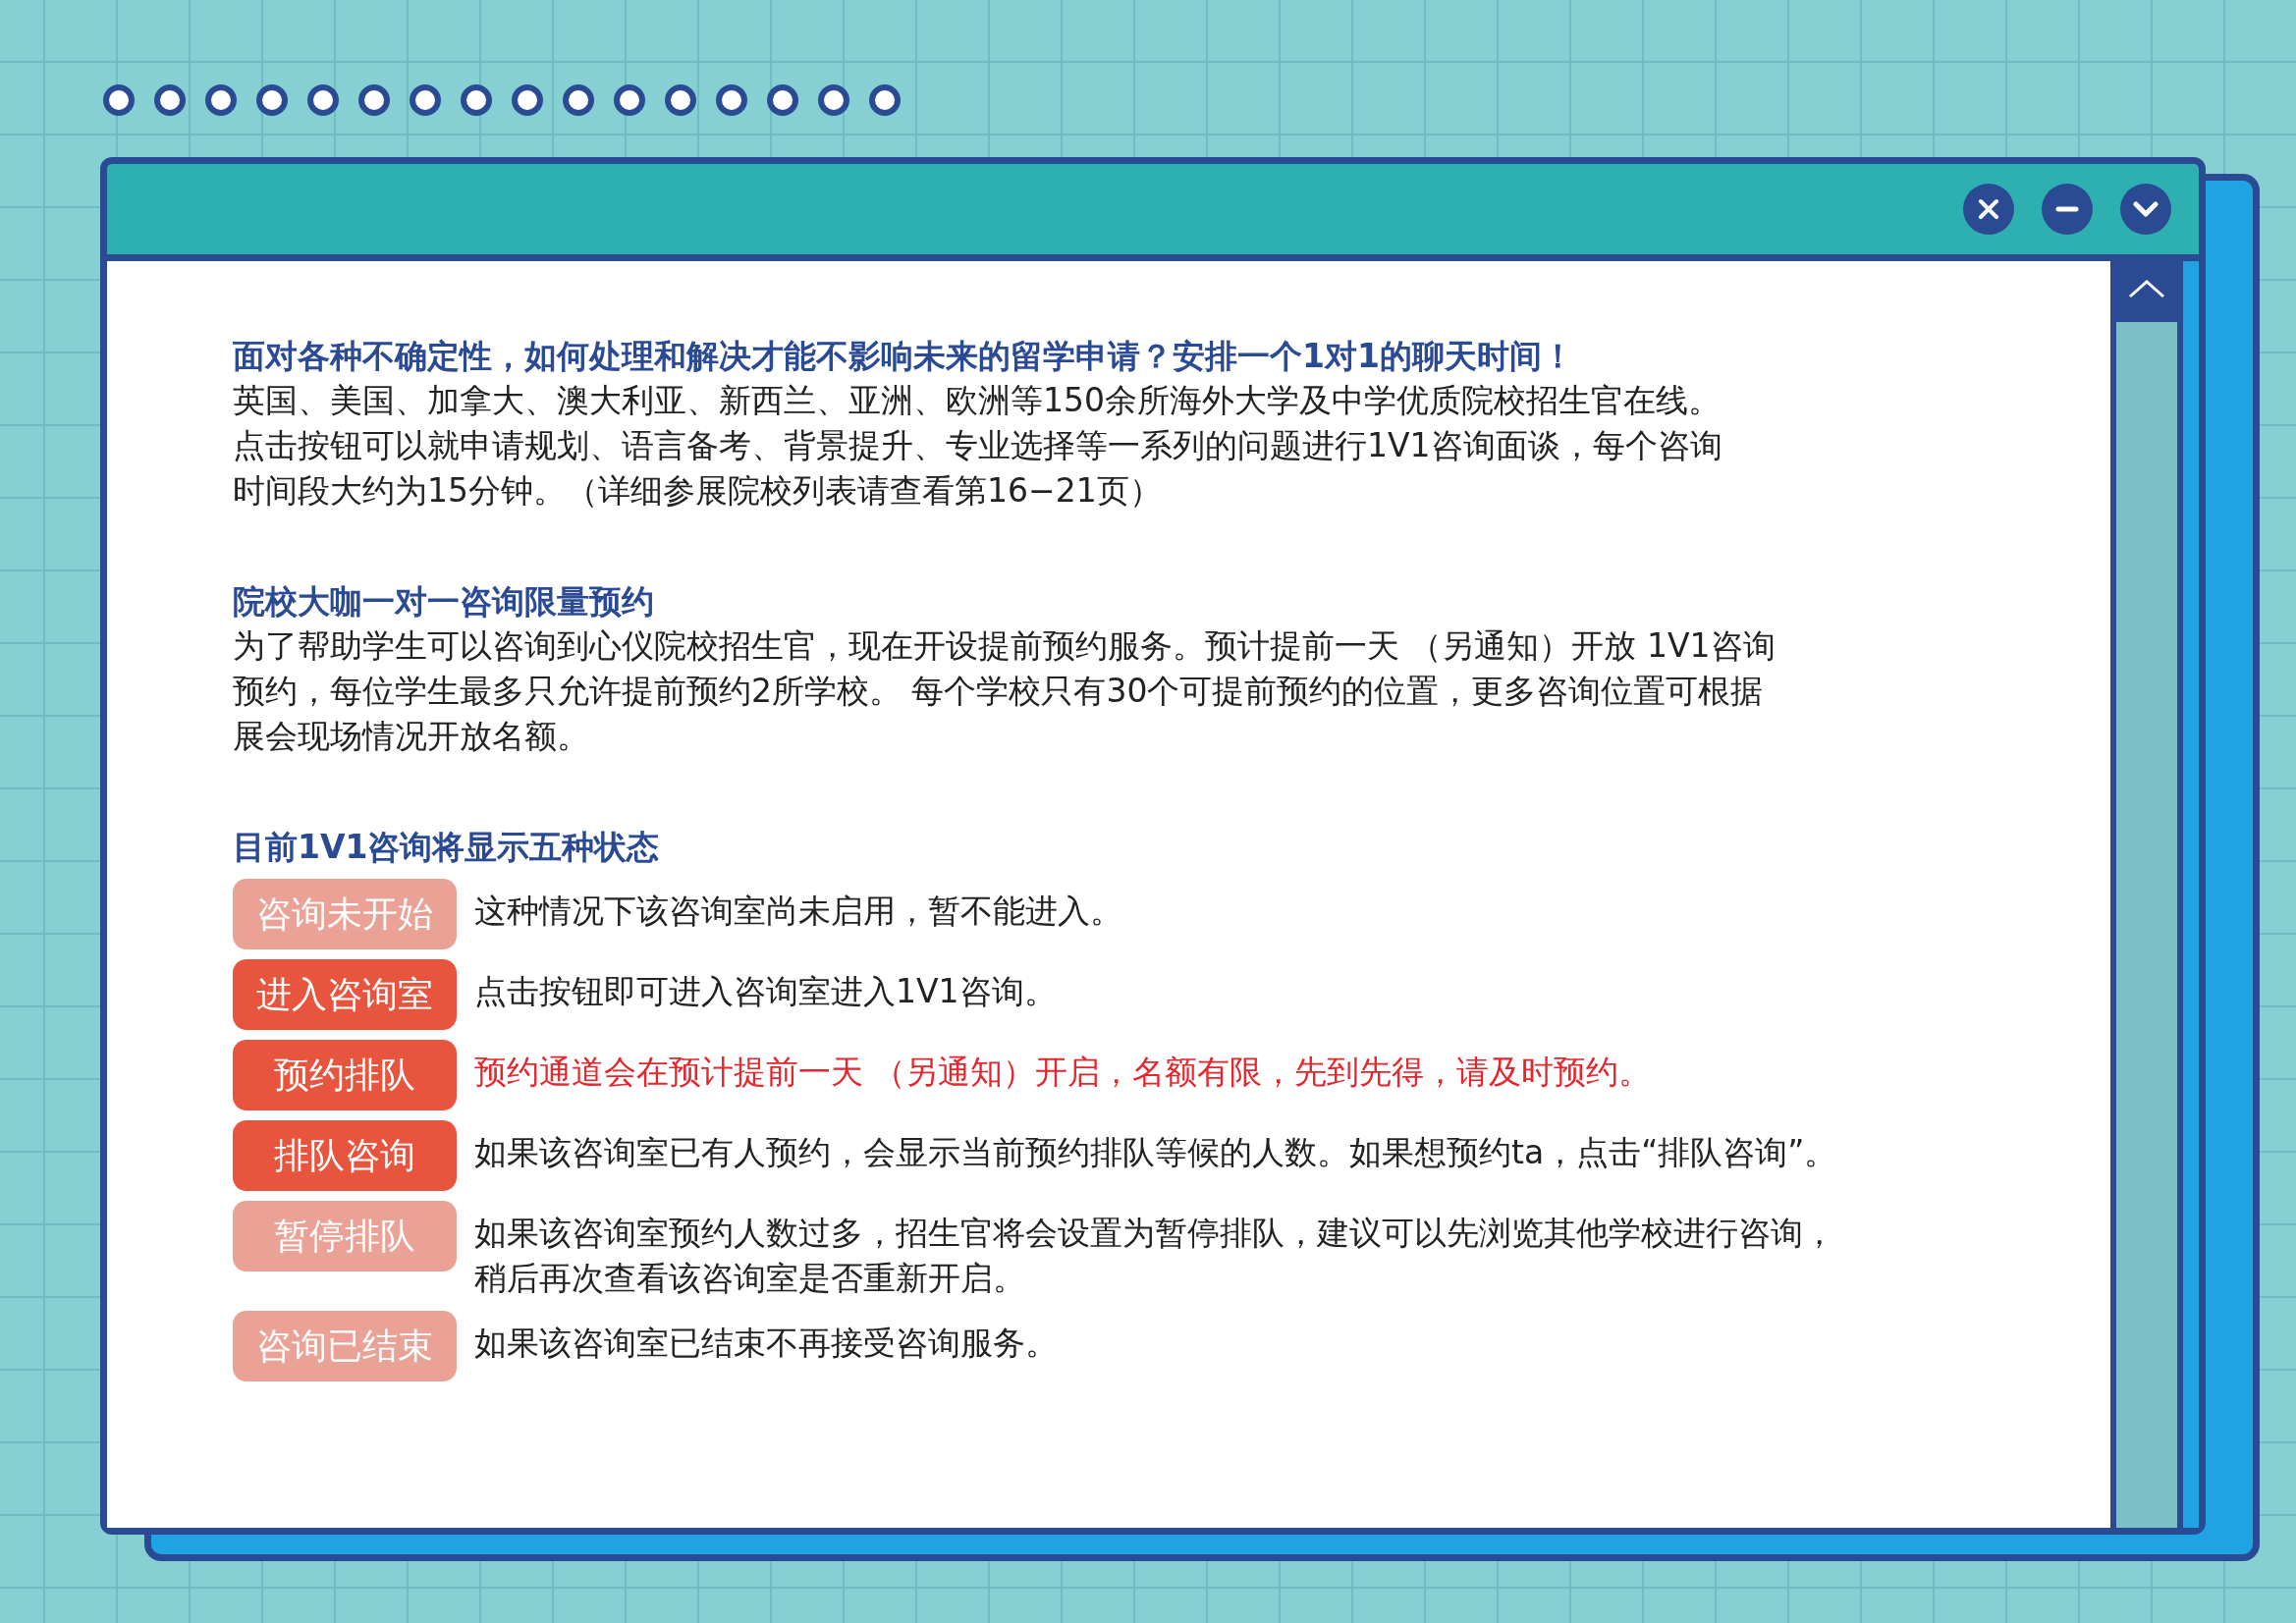  Describe the element at coordinates (766, 1344) in the screenshot. I see `status-description: 如果该咨询室已结束不再接受咨询服务。` at that location.